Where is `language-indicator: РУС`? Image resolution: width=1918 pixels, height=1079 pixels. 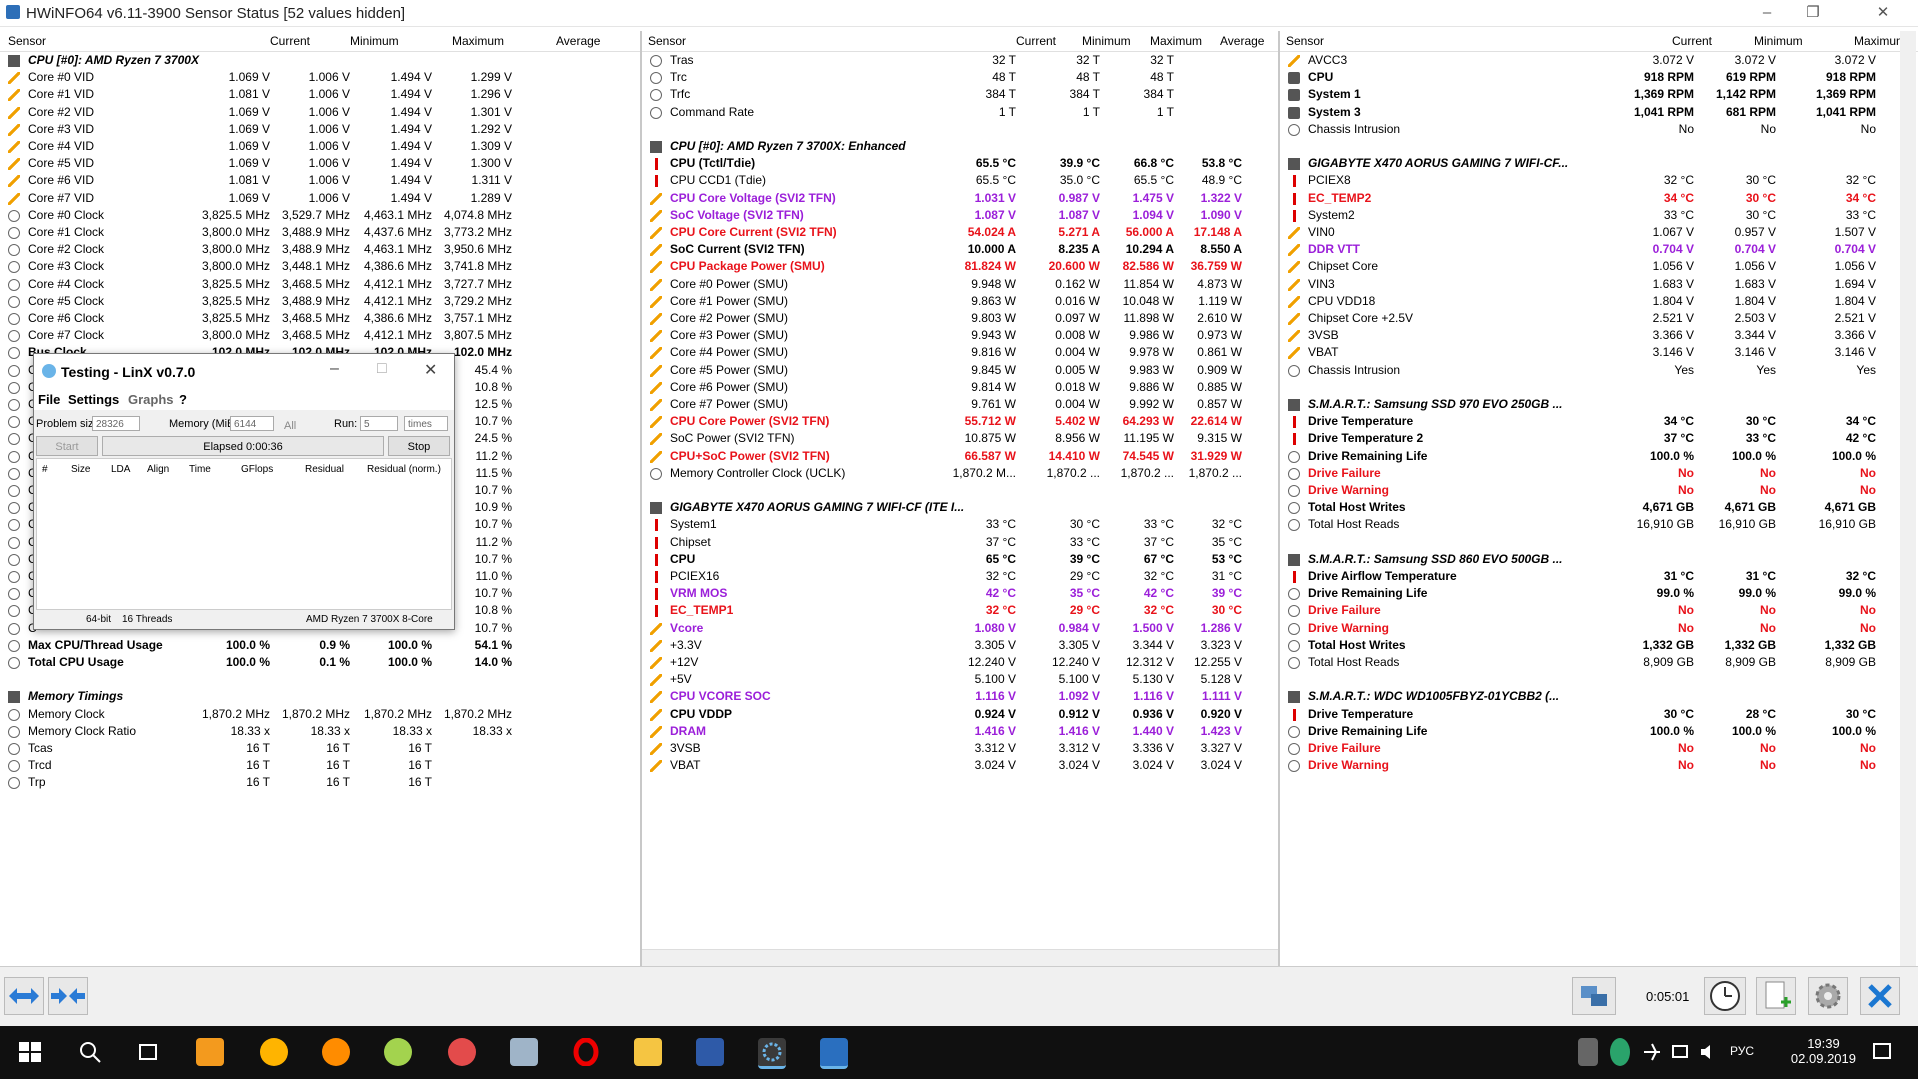 language-indicator: РУС is located at coordinates (1742, 1051).